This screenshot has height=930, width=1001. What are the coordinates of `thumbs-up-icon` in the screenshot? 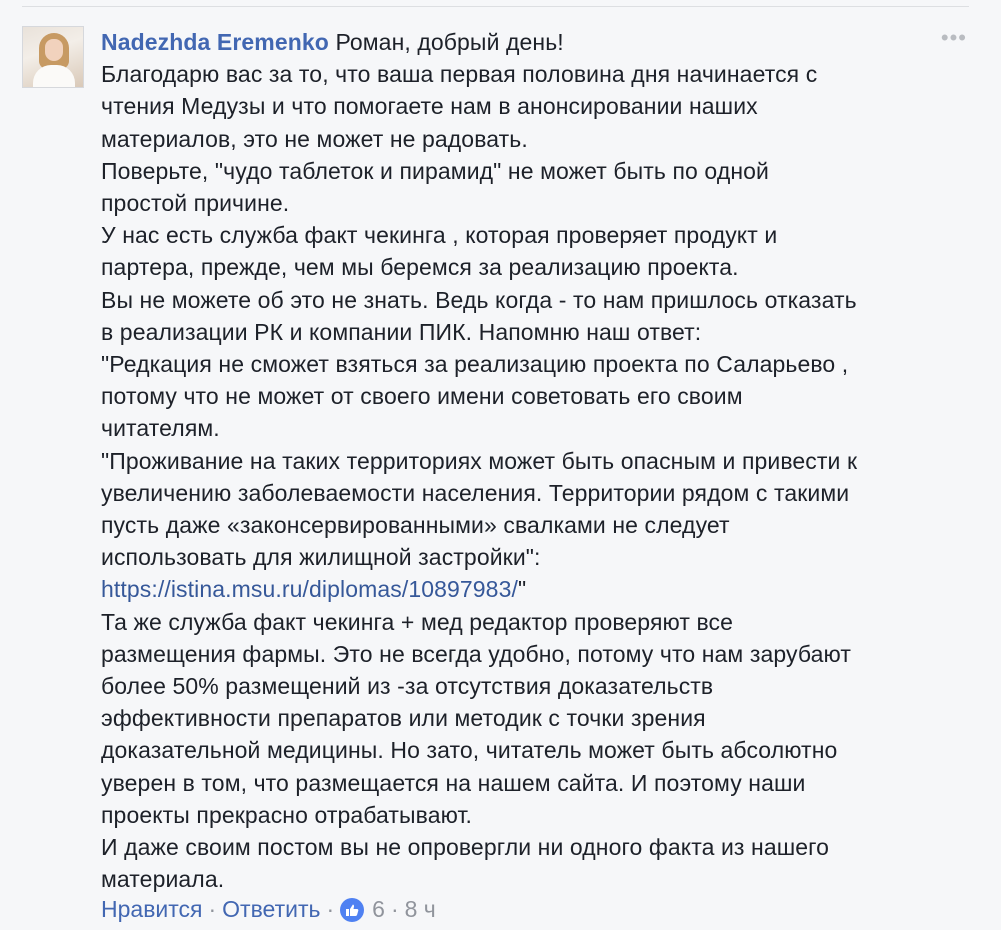 It's located at (352, 910).